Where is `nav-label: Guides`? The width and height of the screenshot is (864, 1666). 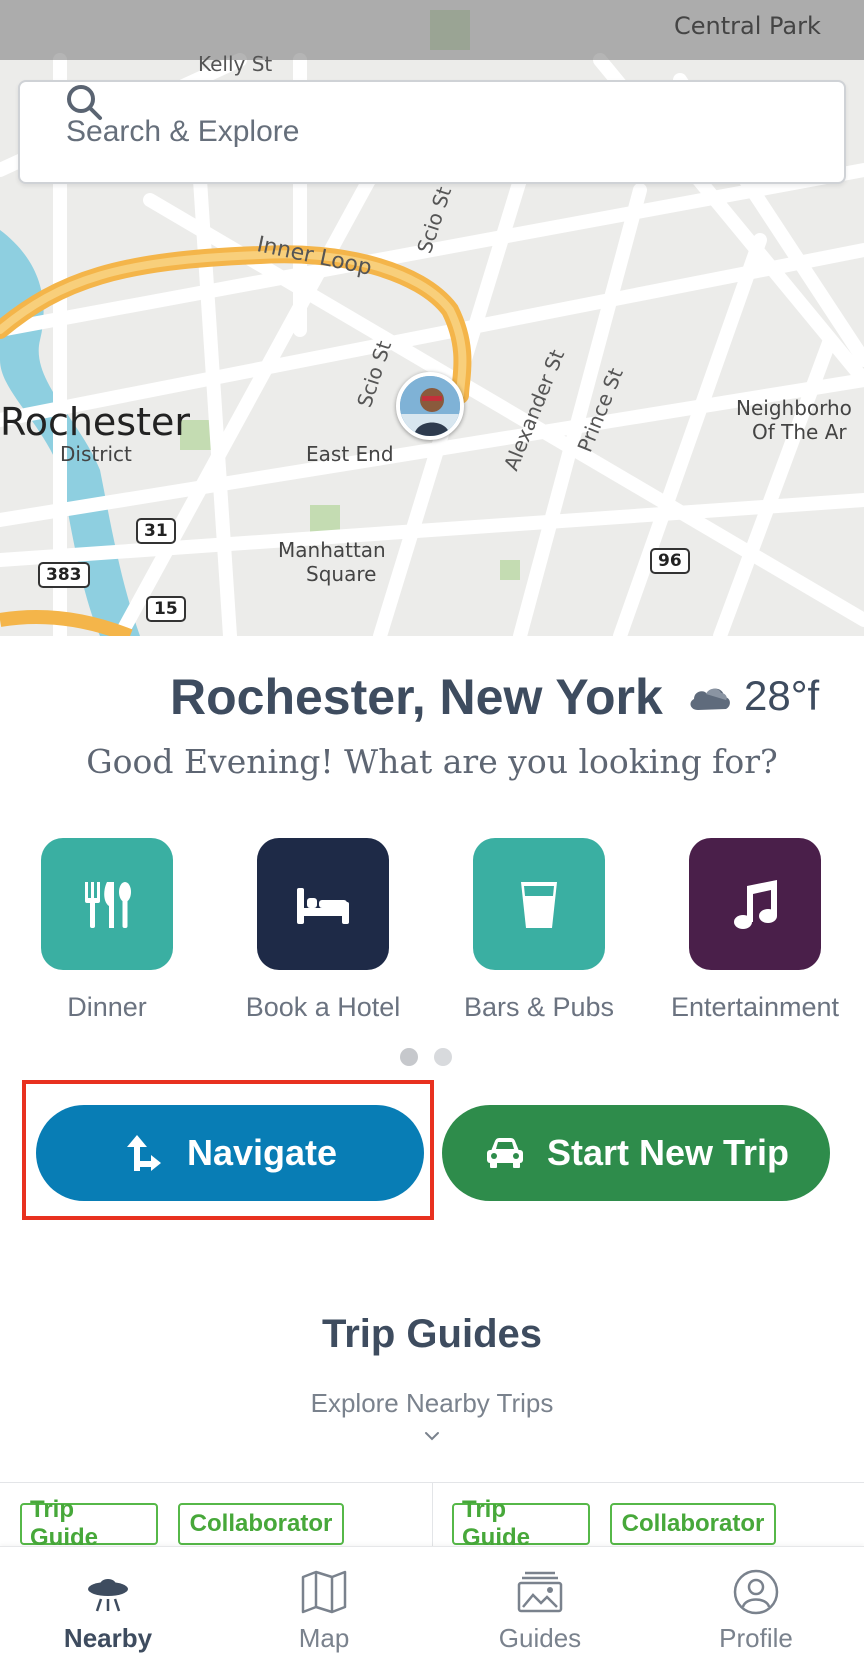 nav-label: Guides is located at coordinates (540, 1638).